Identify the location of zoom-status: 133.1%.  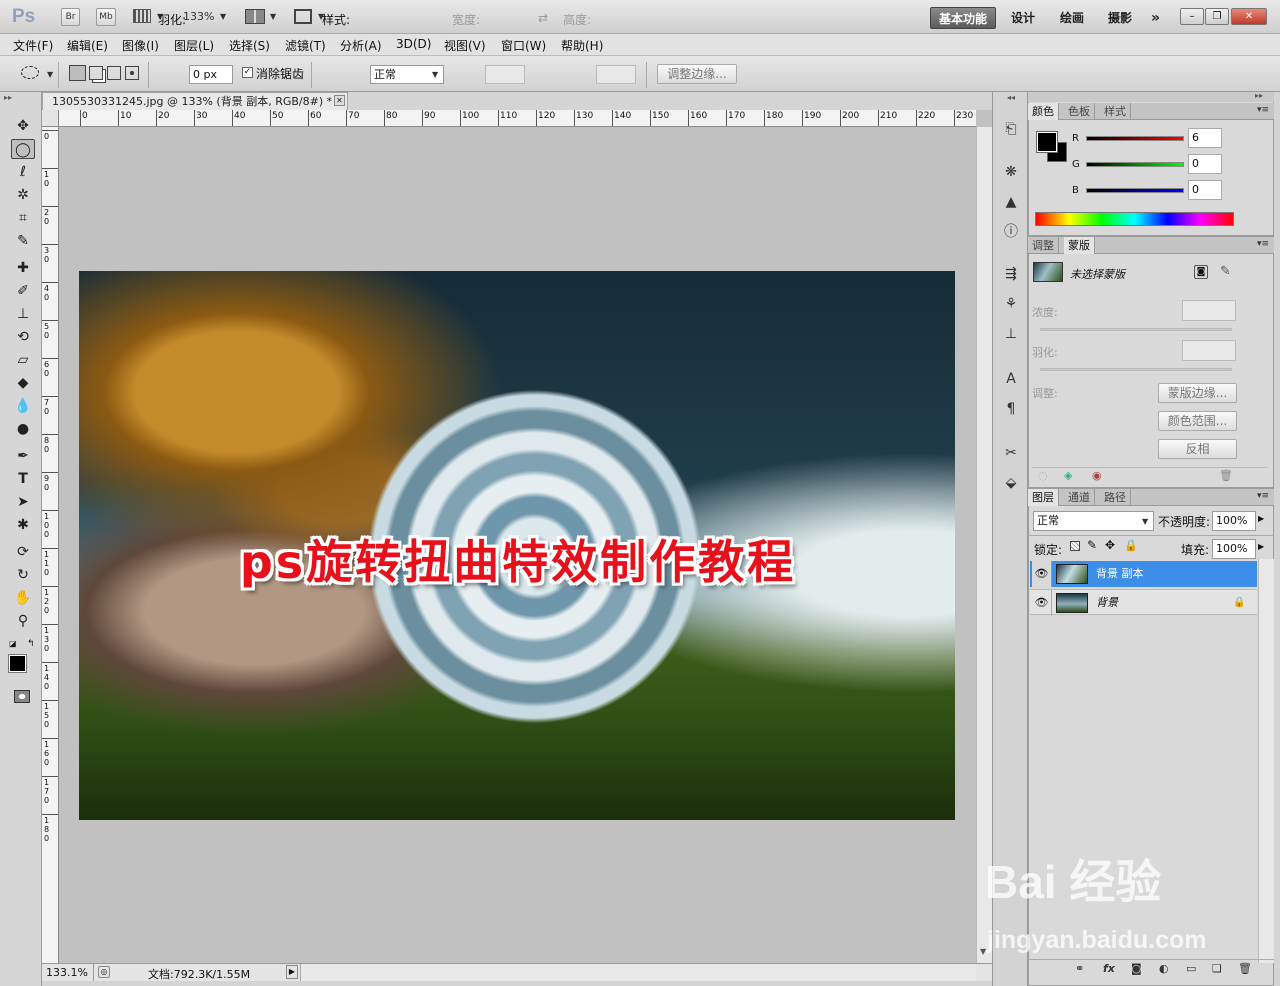
(68, 972).